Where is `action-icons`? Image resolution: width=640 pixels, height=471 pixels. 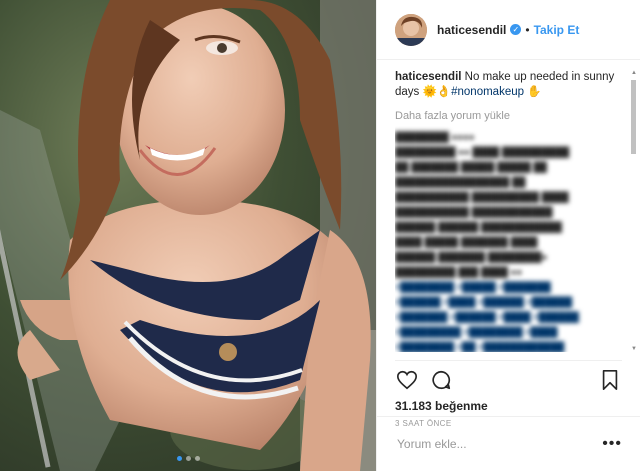 action-icons is located at coordinates (508, 380).